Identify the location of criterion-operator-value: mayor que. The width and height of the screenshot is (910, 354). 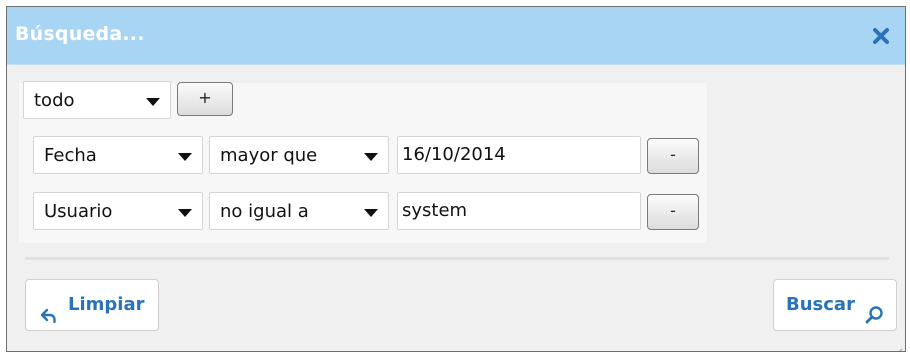
(269, 155).